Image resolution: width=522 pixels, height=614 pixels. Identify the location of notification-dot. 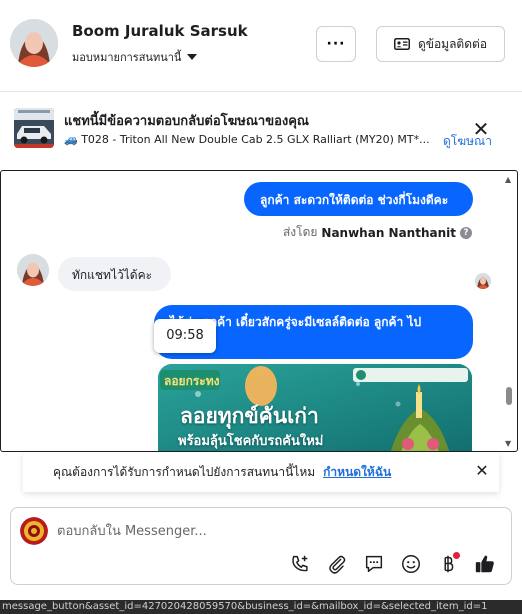
(456, 555).